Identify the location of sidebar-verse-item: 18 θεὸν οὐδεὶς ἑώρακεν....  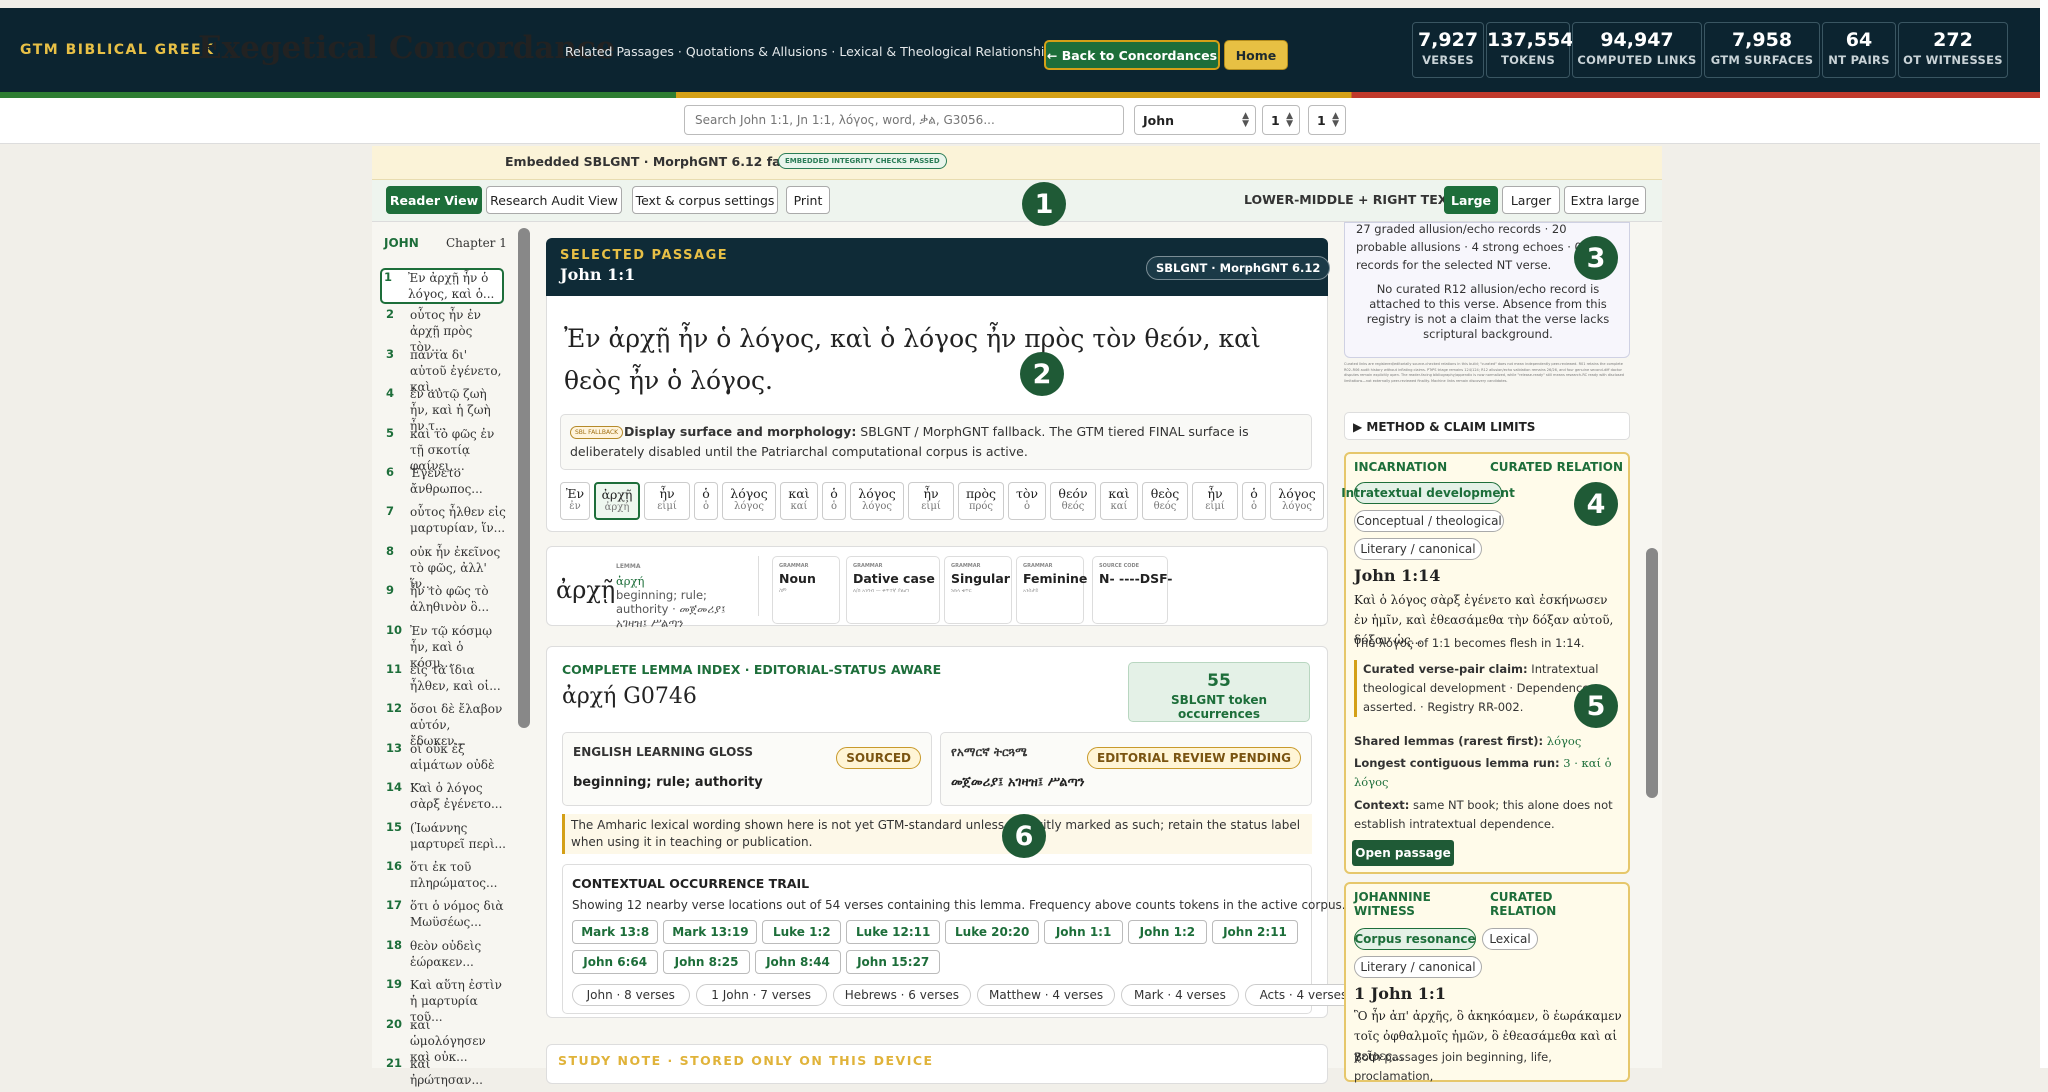
(443, 956).